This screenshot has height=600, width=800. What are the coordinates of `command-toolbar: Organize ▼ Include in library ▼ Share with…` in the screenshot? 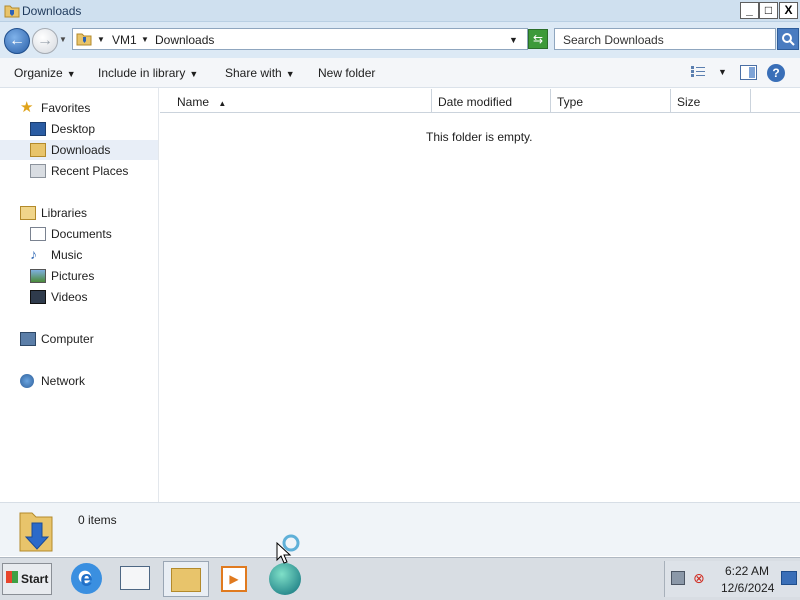 It's located at (400, 73).